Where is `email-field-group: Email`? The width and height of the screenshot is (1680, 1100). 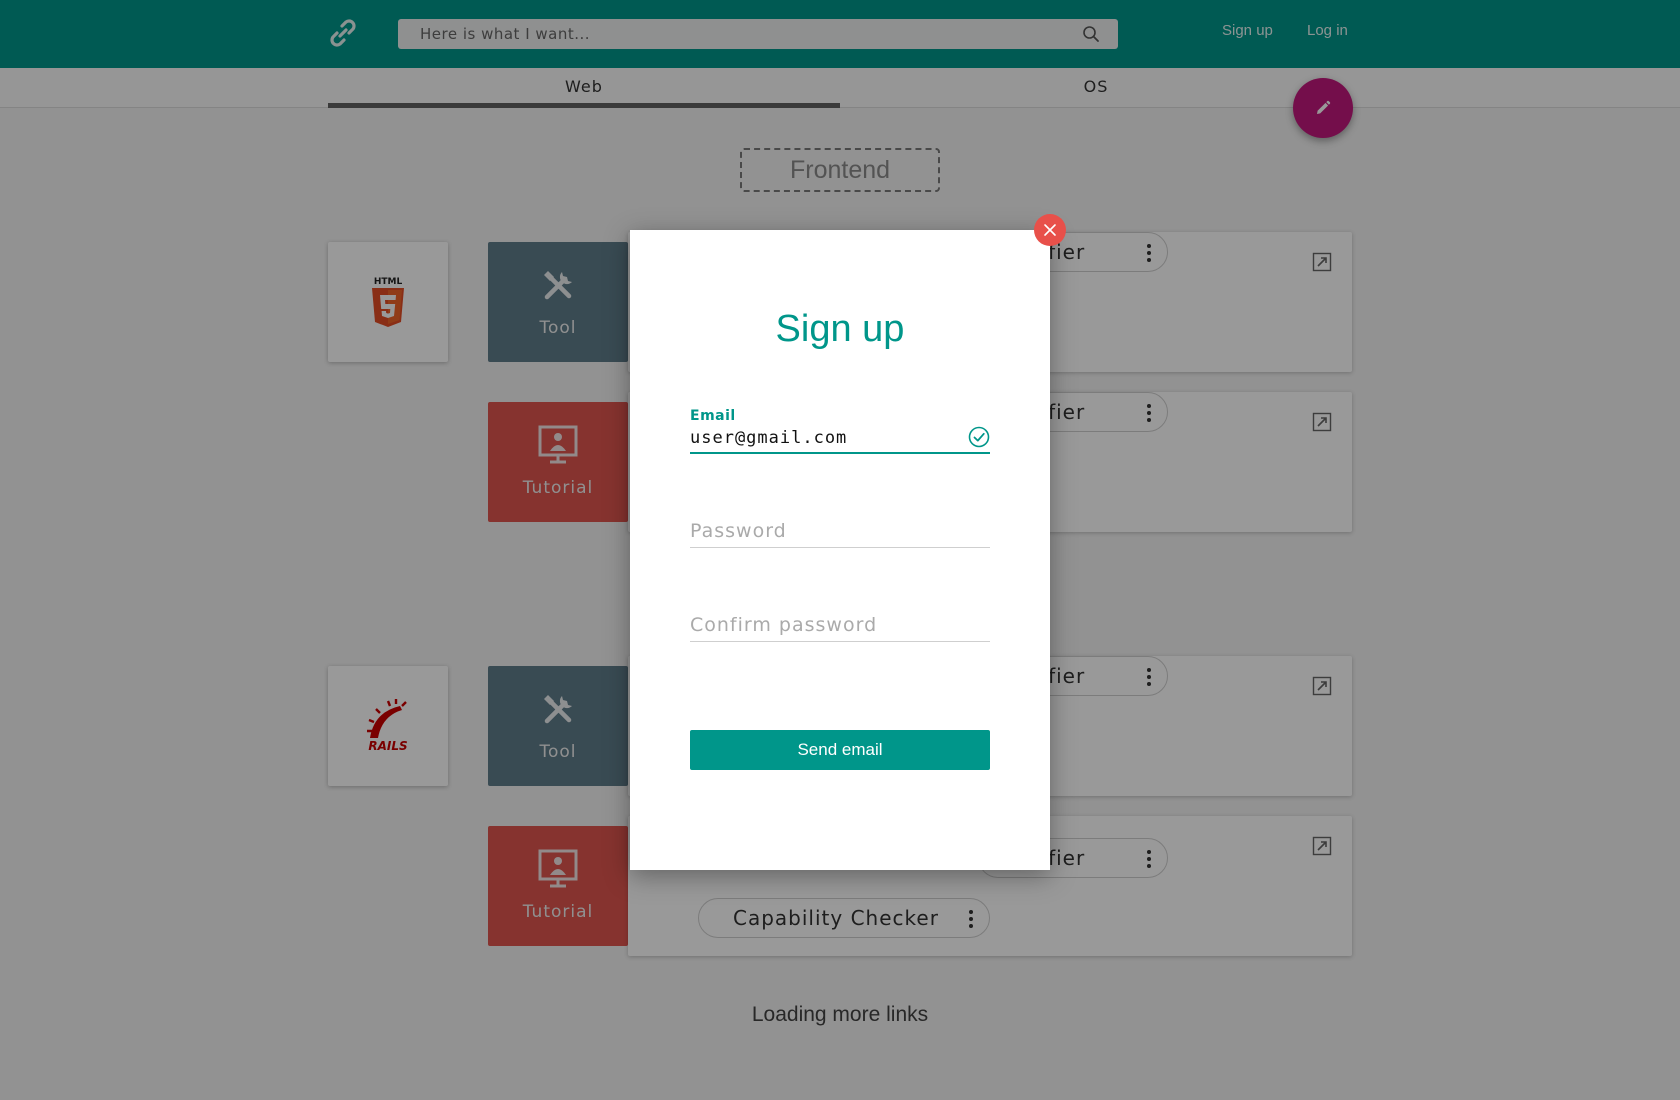 email-field-group: Email is located at coordinates (840, 431).